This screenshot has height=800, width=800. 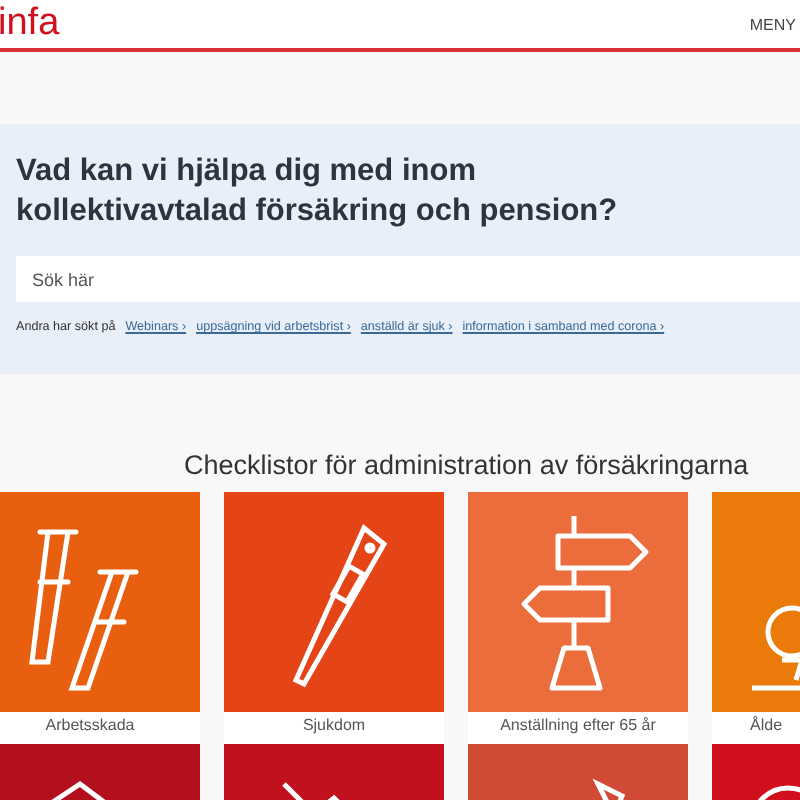 What do you see at coordinates (772, 24) in the screenshot?
I see `menu-button: MENY` at bounding box center [772, 24].